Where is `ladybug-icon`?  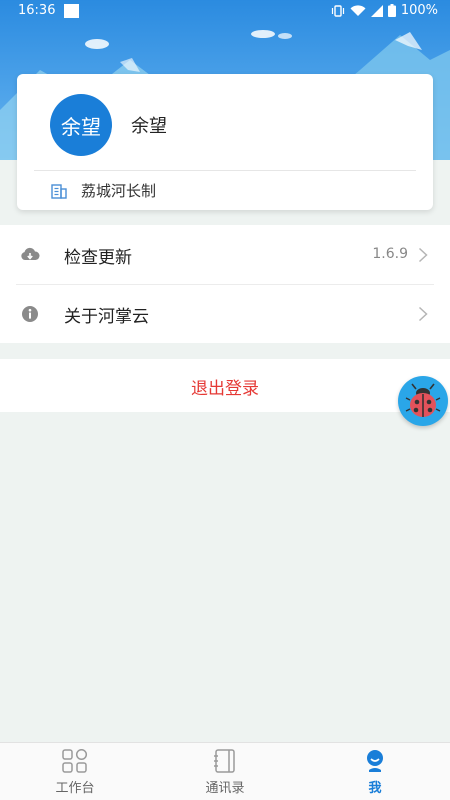 ladybug-icon is located at coordinates (423, 400).